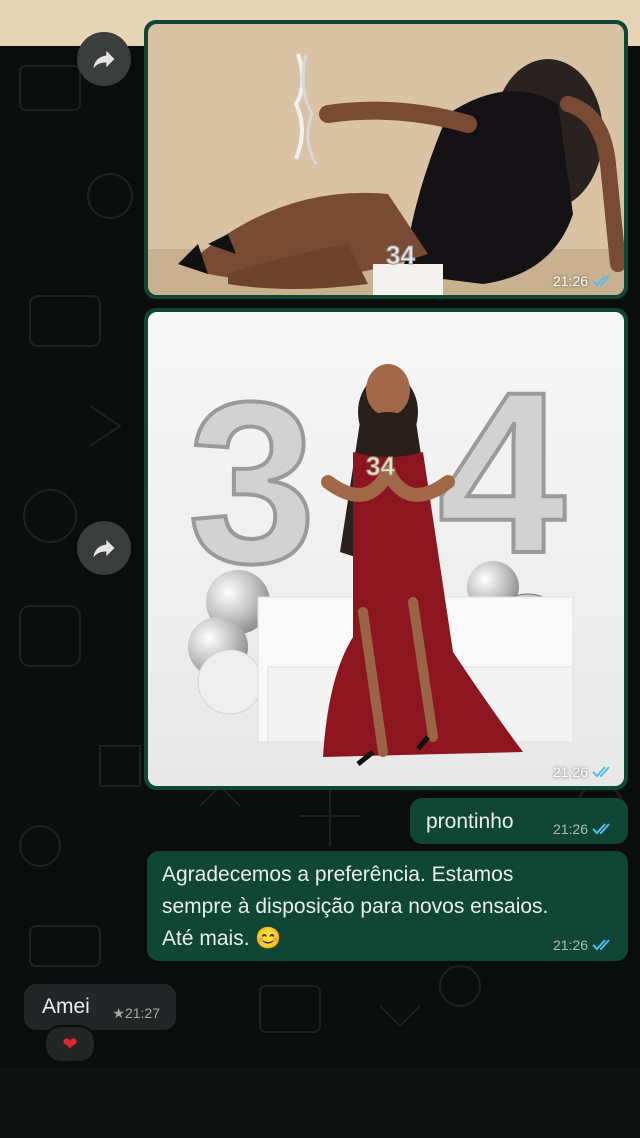  I want to click on text-message-prontinho: prontinho 21:26, so click(519, 821).